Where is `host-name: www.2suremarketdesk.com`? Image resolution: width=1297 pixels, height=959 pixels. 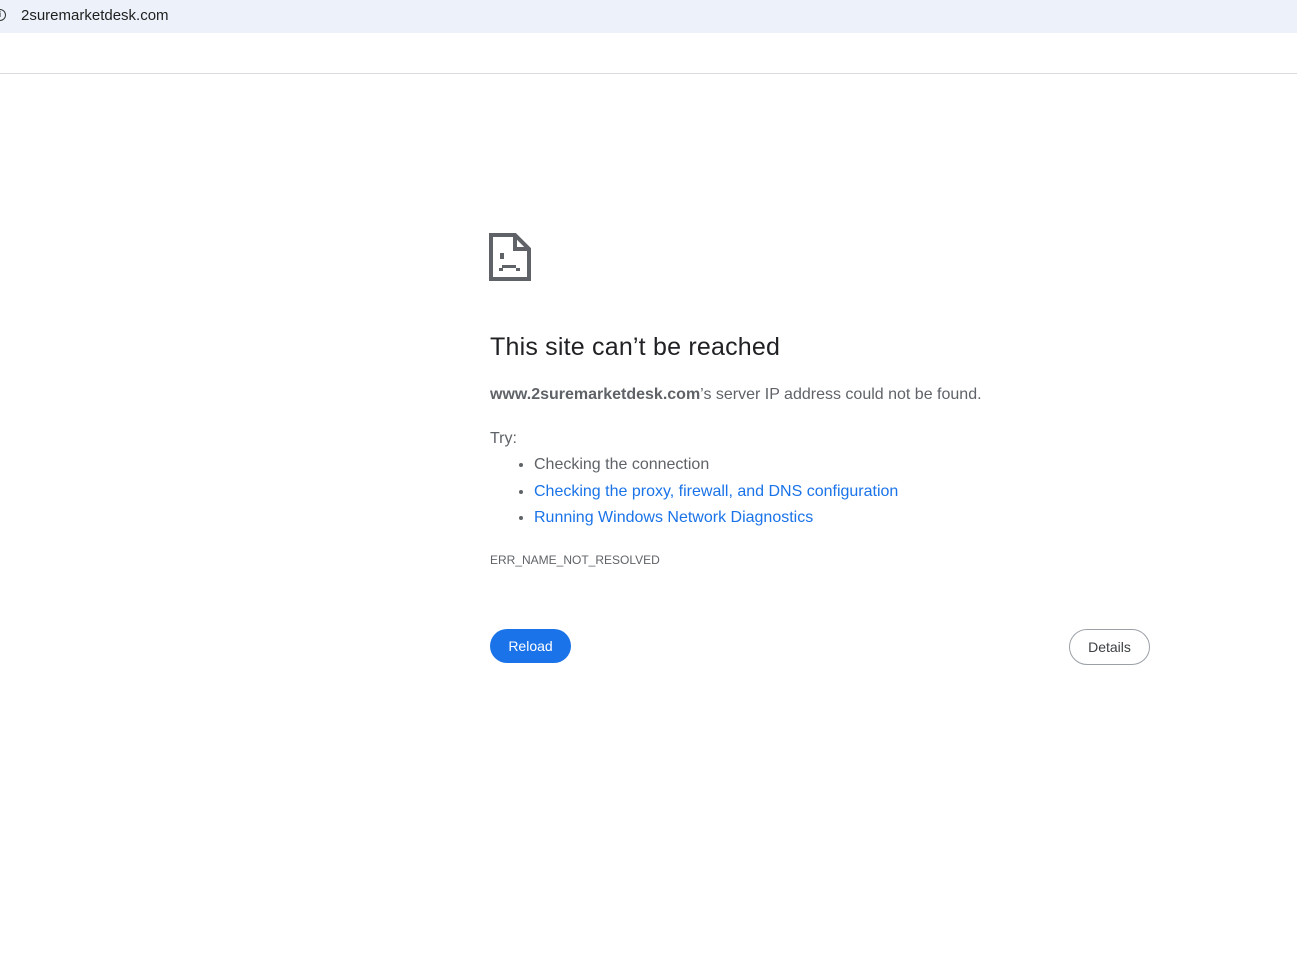
host-name: www.2suremarketdesk.com is located at coordinates (595, 394).